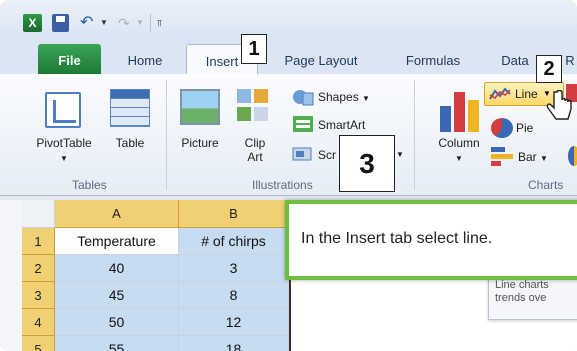 The width and height of the screenshot is (577, 351). I want to click on pivottable-icon, so click(63, 110).